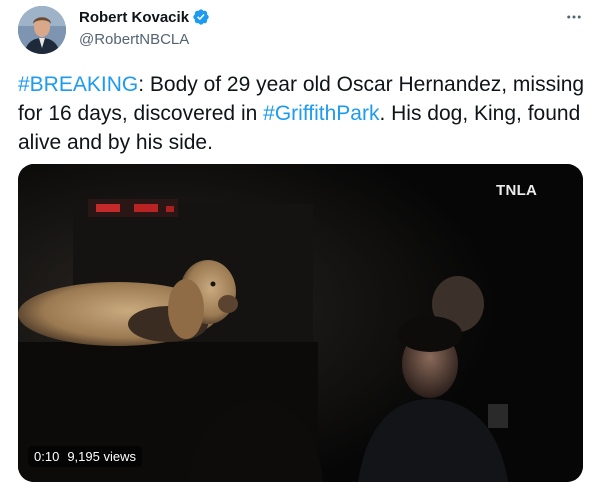 The width and height of the screenshot is (597, 494). What do you see at coordinates (134, 39) in the screenshot?
I see `author-handle: @RobertNBCLA` at bounding box center [134, 39].